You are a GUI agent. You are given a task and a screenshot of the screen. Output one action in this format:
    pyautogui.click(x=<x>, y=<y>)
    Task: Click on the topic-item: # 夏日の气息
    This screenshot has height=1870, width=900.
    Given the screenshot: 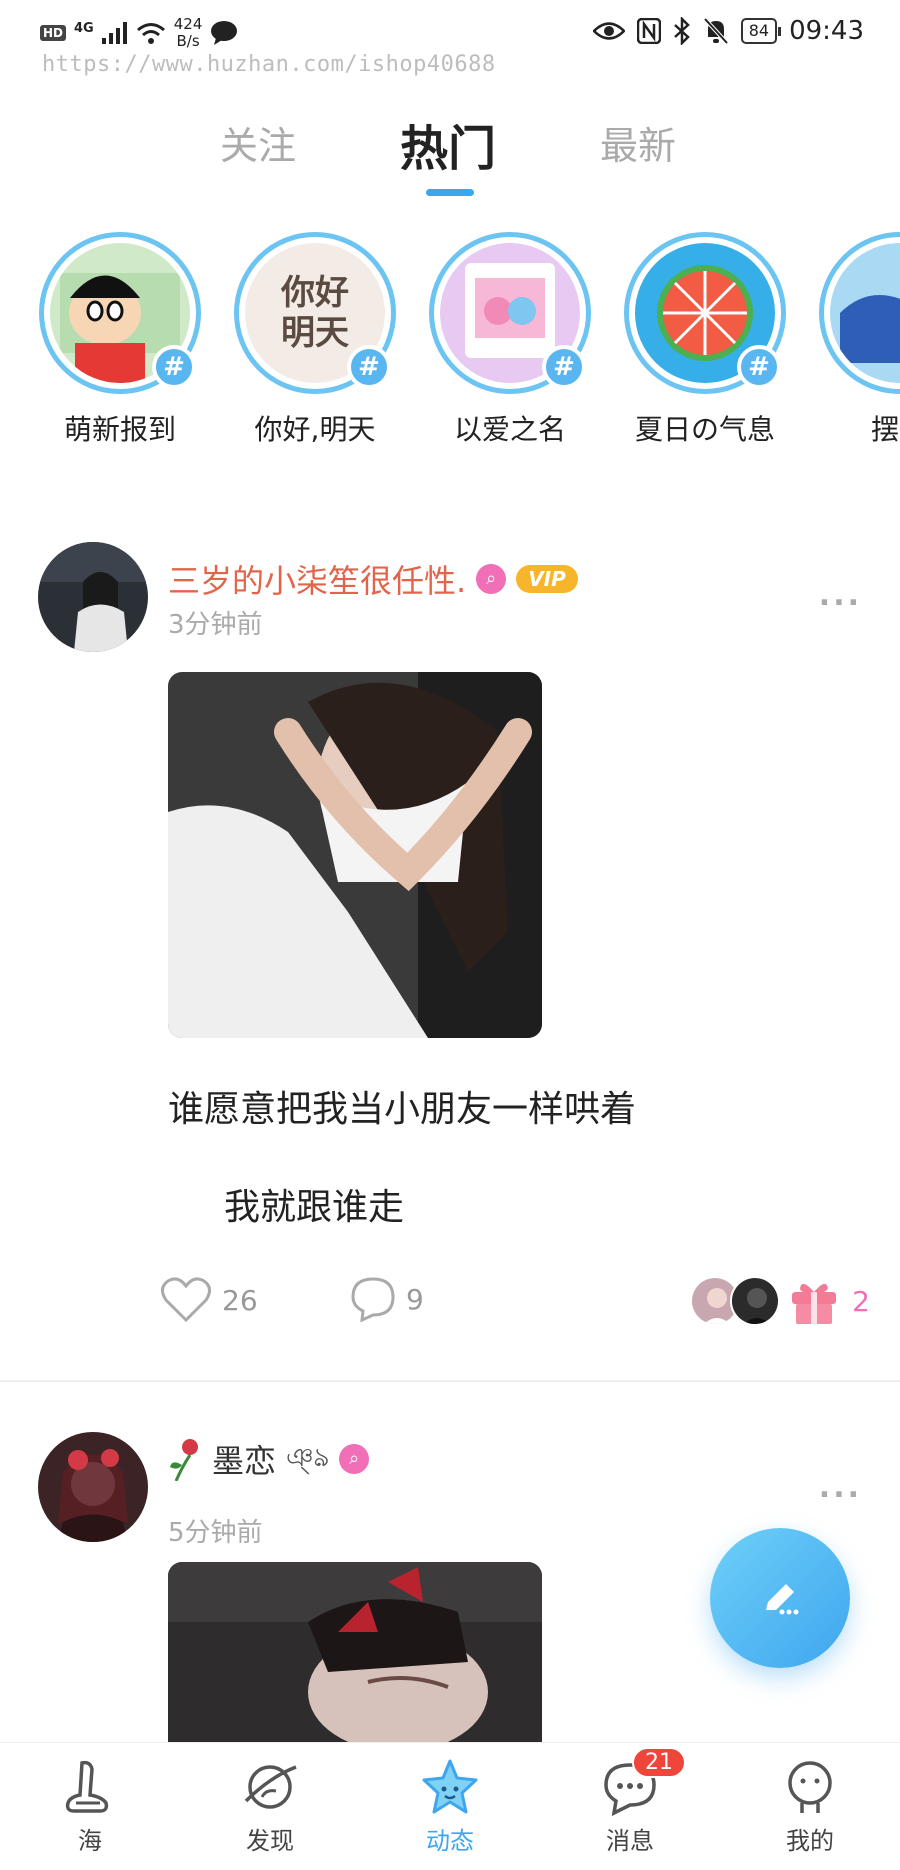 What is the action you would take?
    pyautogui.click(x=705, y=337)
    